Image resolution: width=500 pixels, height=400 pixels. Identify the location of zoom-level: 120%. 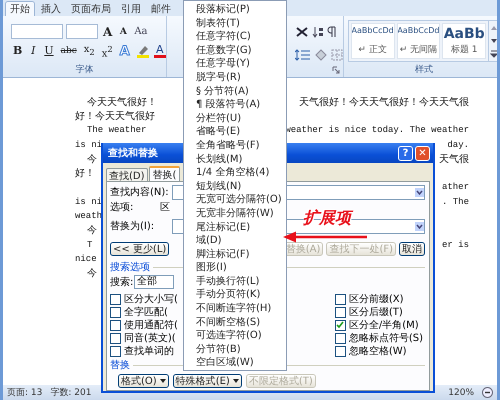
(461, 393).